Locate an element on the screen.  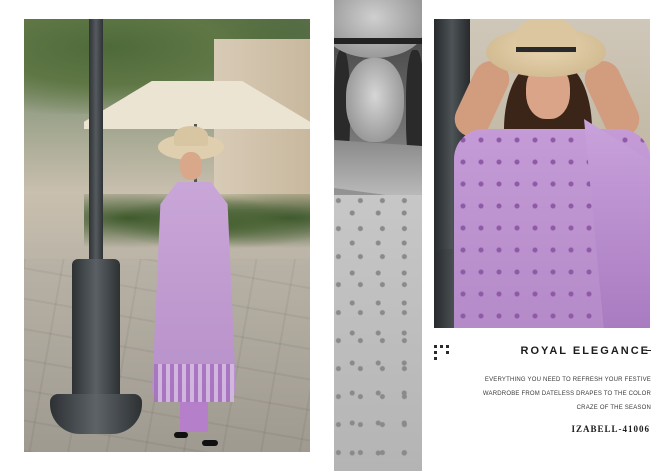
dupatta-scarf is located at coordinates (378, 170).